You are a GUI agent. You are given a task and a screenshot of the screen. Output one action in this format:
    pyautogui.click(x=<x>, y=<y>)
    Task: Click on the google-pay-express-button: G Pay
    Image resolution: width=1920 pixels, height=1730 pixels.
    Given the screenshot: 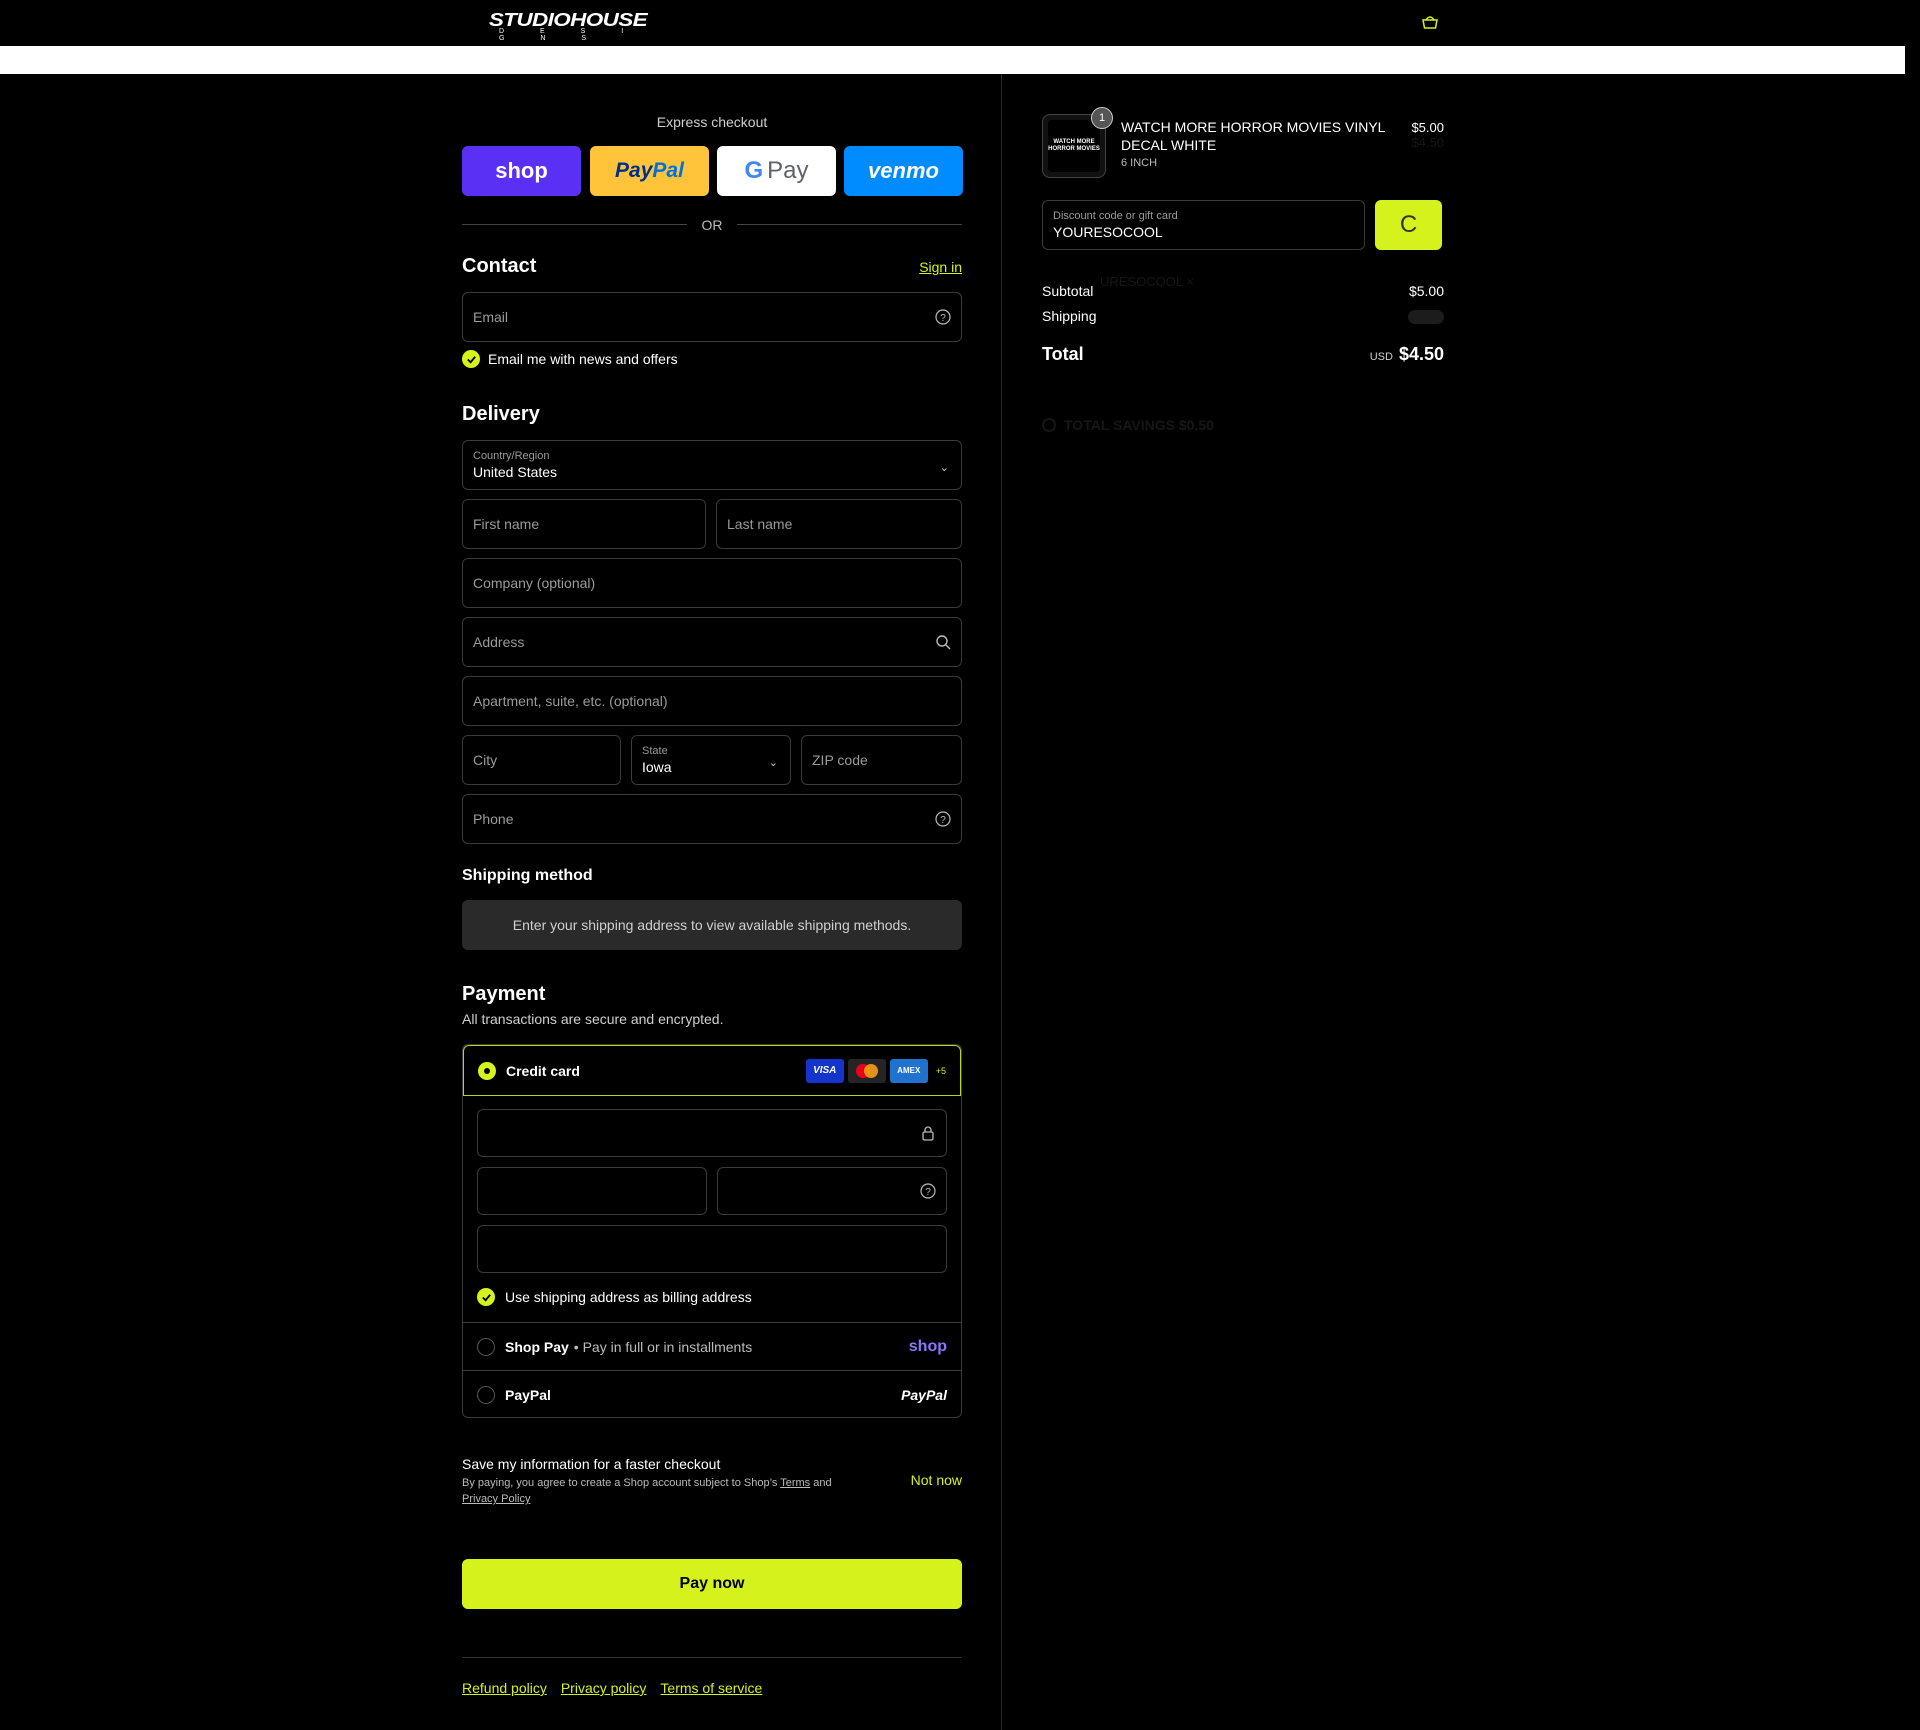 What is the action you would take?
    pyautogui.click(x=776, y=171)
    